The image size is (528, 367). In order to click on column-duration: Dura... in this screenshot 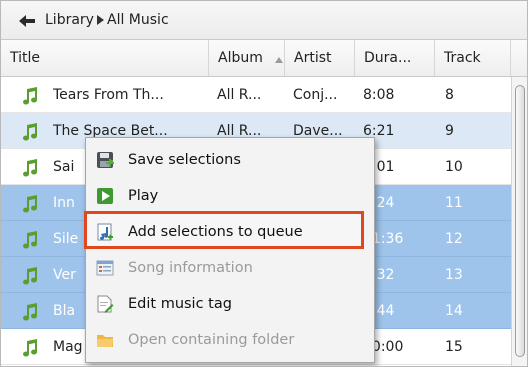, I will do `click(395, 58)`.